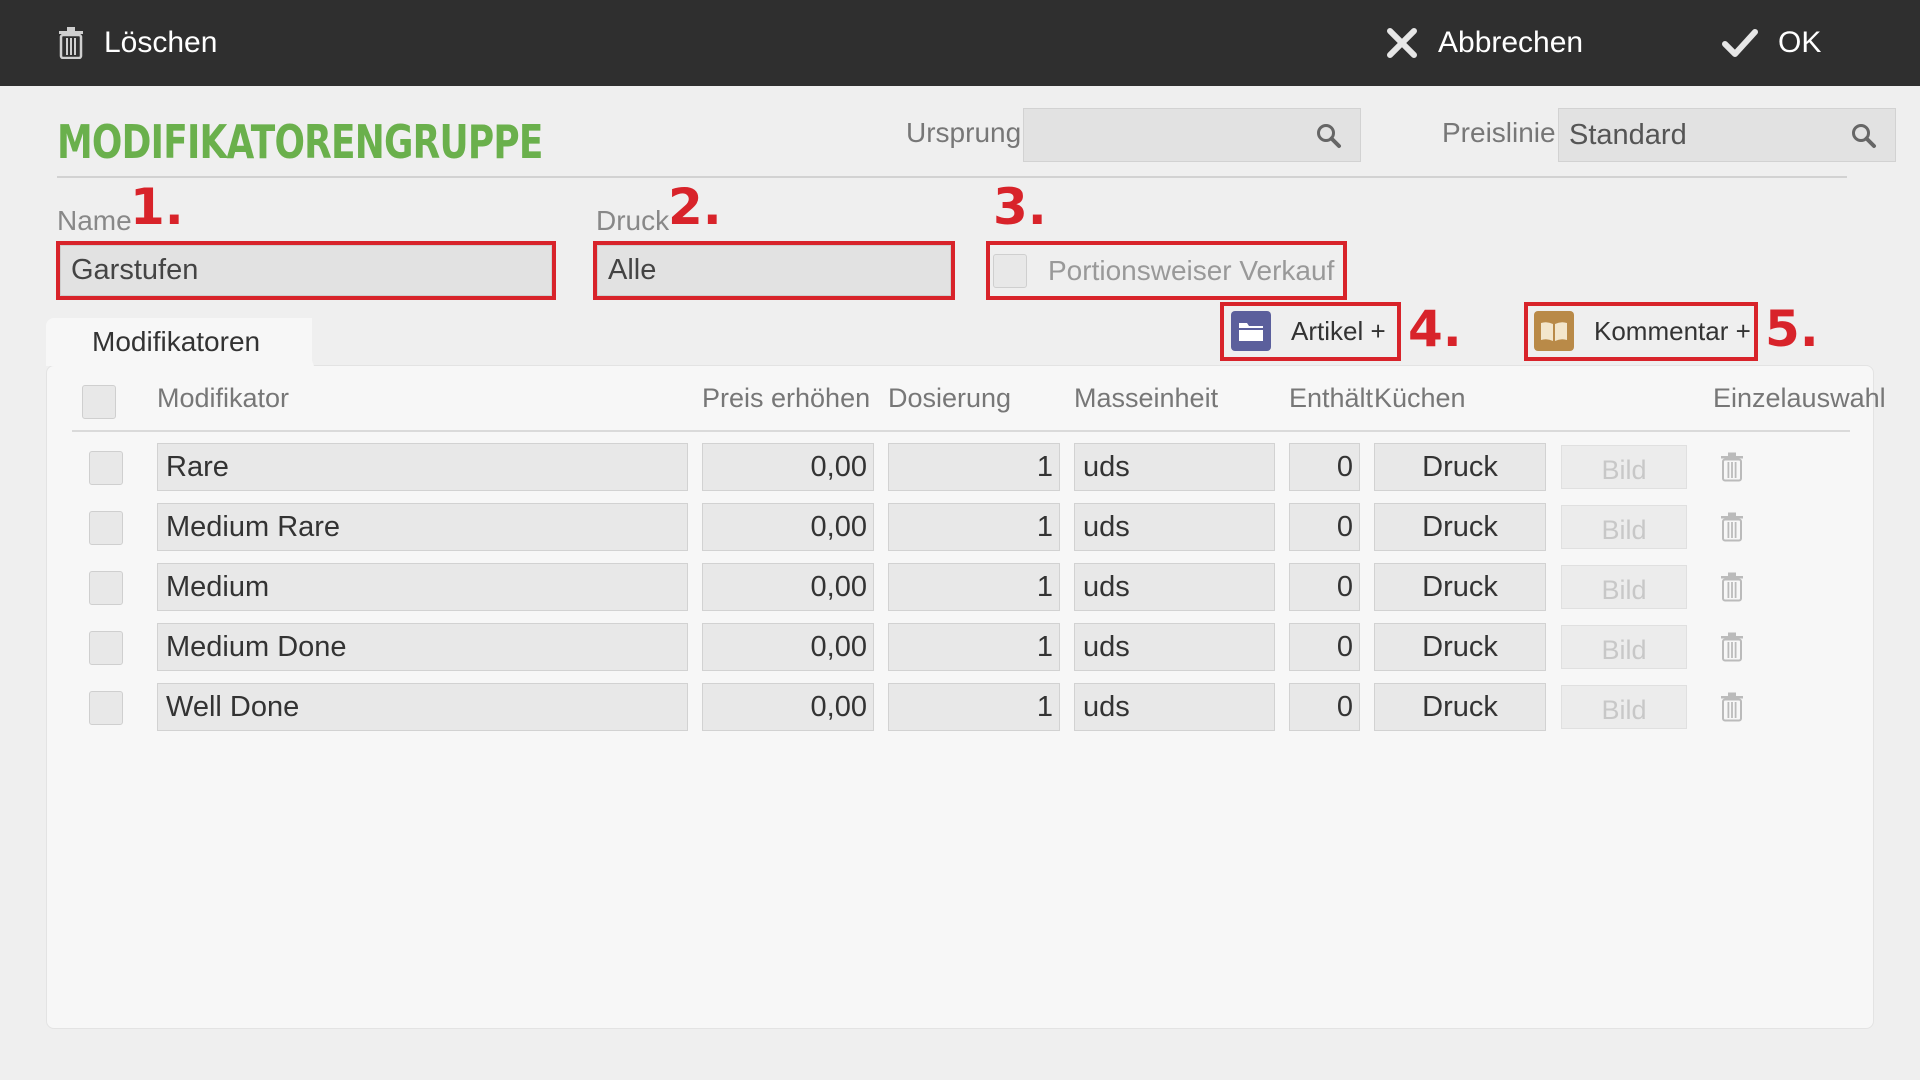 The height and width of the screenshot is (1080, 1920). What do you see at coordinates (950, 398) in the screenshot?
I see `column-header-dosierung: Dosierung` at bounding box center [950, 398].